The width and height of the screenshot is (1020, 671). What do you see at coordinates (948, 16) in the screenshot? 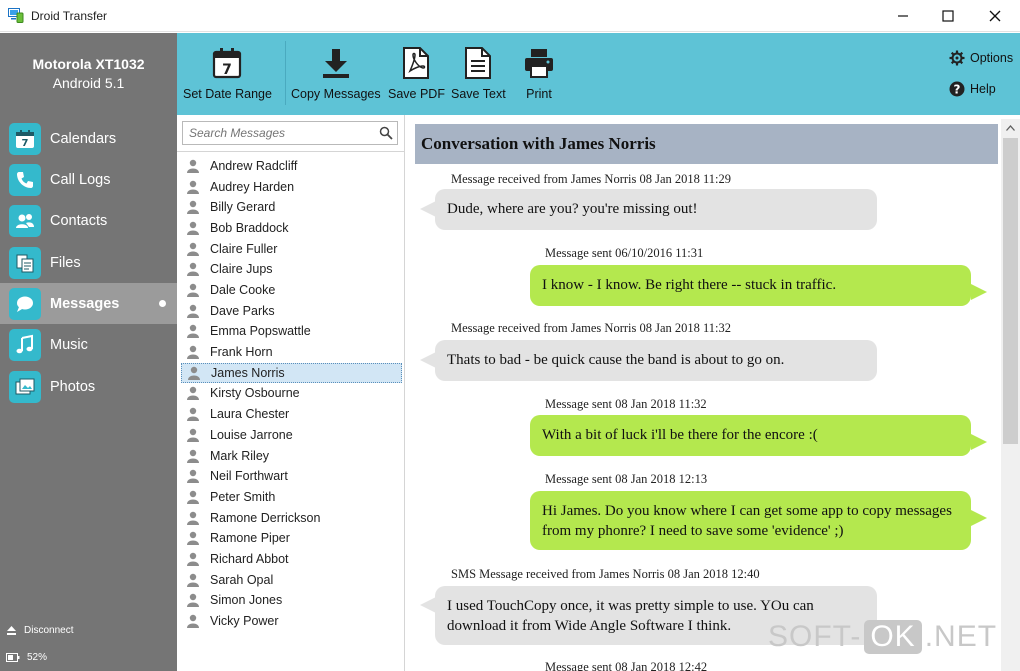
I see `maximize-button` at bounding box center [948, 16].